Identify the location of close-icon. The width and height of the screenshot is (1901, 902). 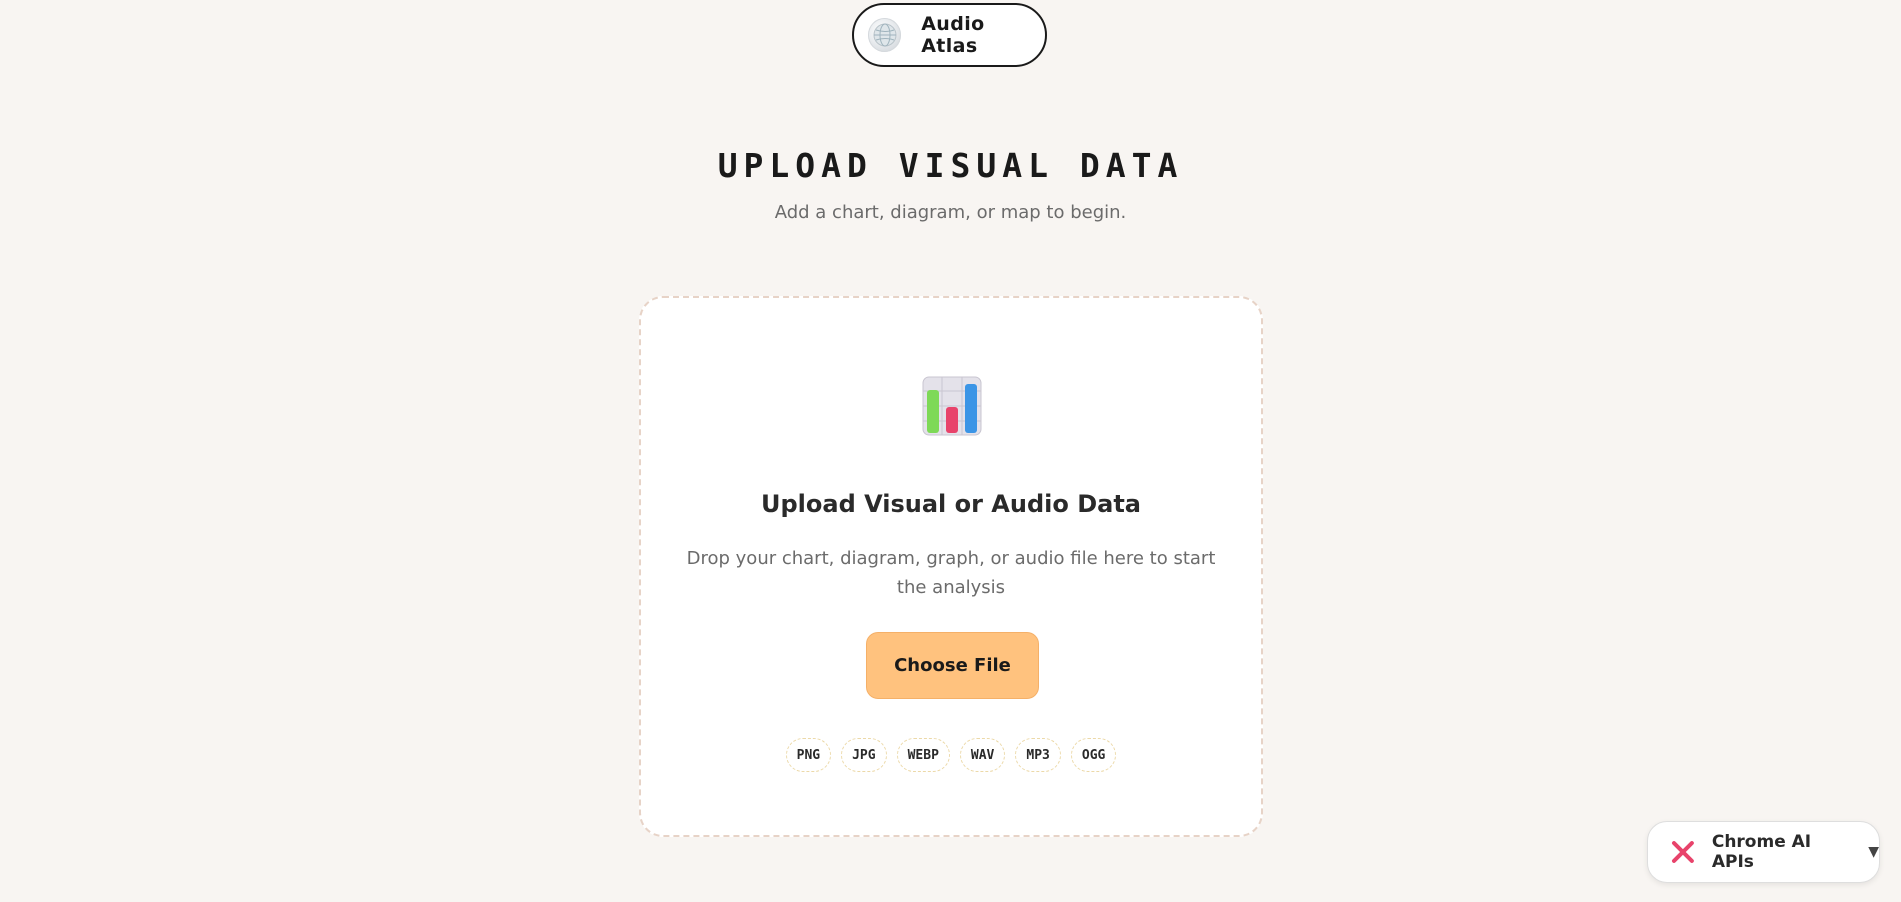
(1682, 852).